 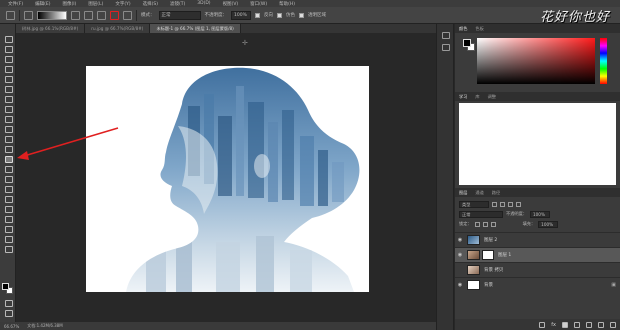 I want to click on blend-mode-select: 正常, so click(x=481, y=214).